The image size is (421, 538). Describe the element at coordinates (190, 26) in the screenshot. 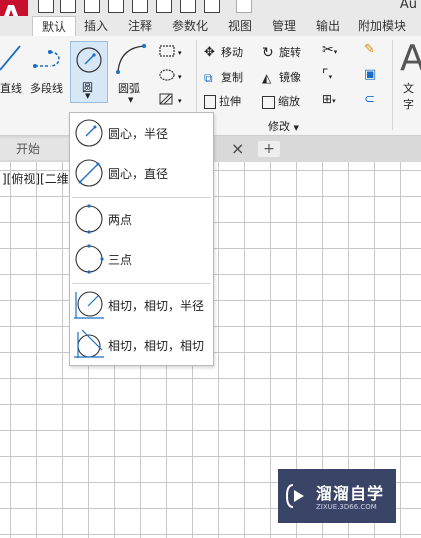

I see `tab-parametric: 参数化` at that location.